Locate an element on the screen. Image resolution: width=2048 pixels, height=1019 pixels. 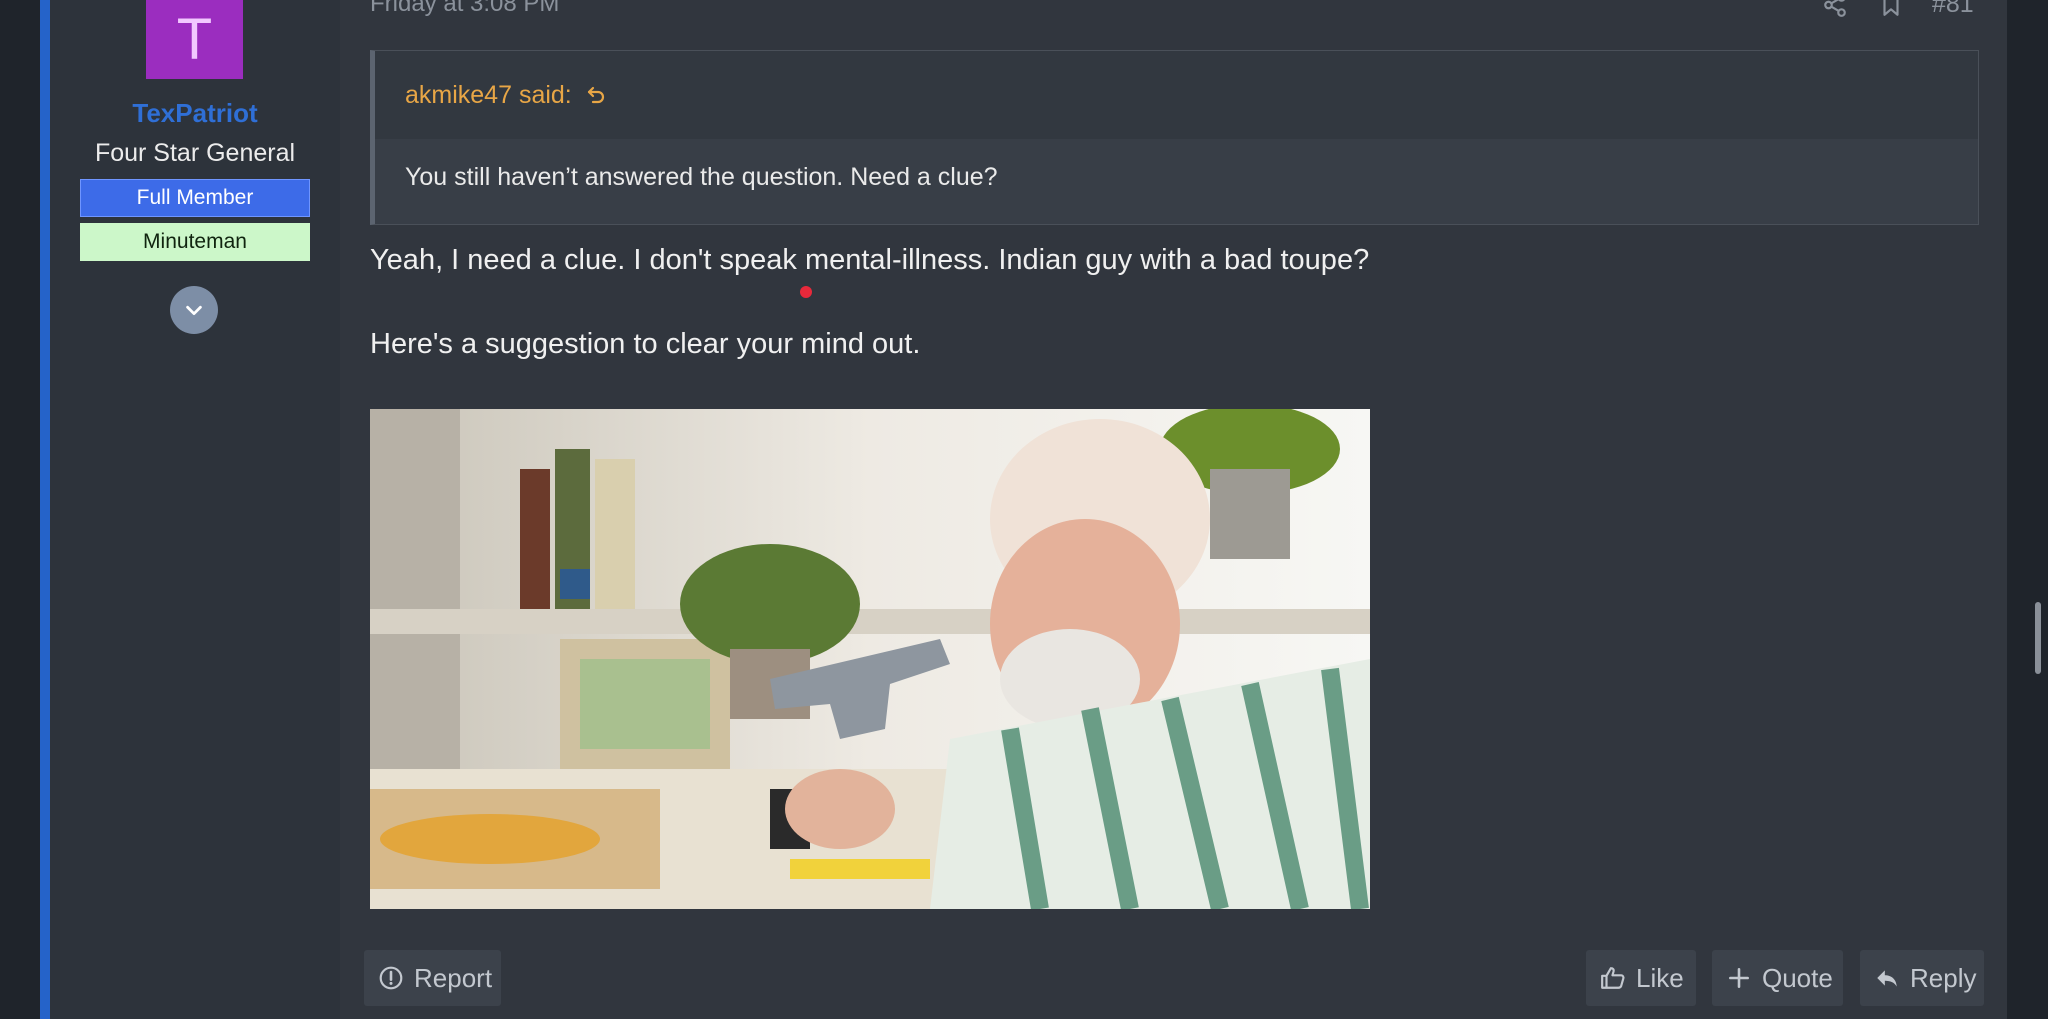
jump-to-quote-icon is located at coordinates (596, 95).